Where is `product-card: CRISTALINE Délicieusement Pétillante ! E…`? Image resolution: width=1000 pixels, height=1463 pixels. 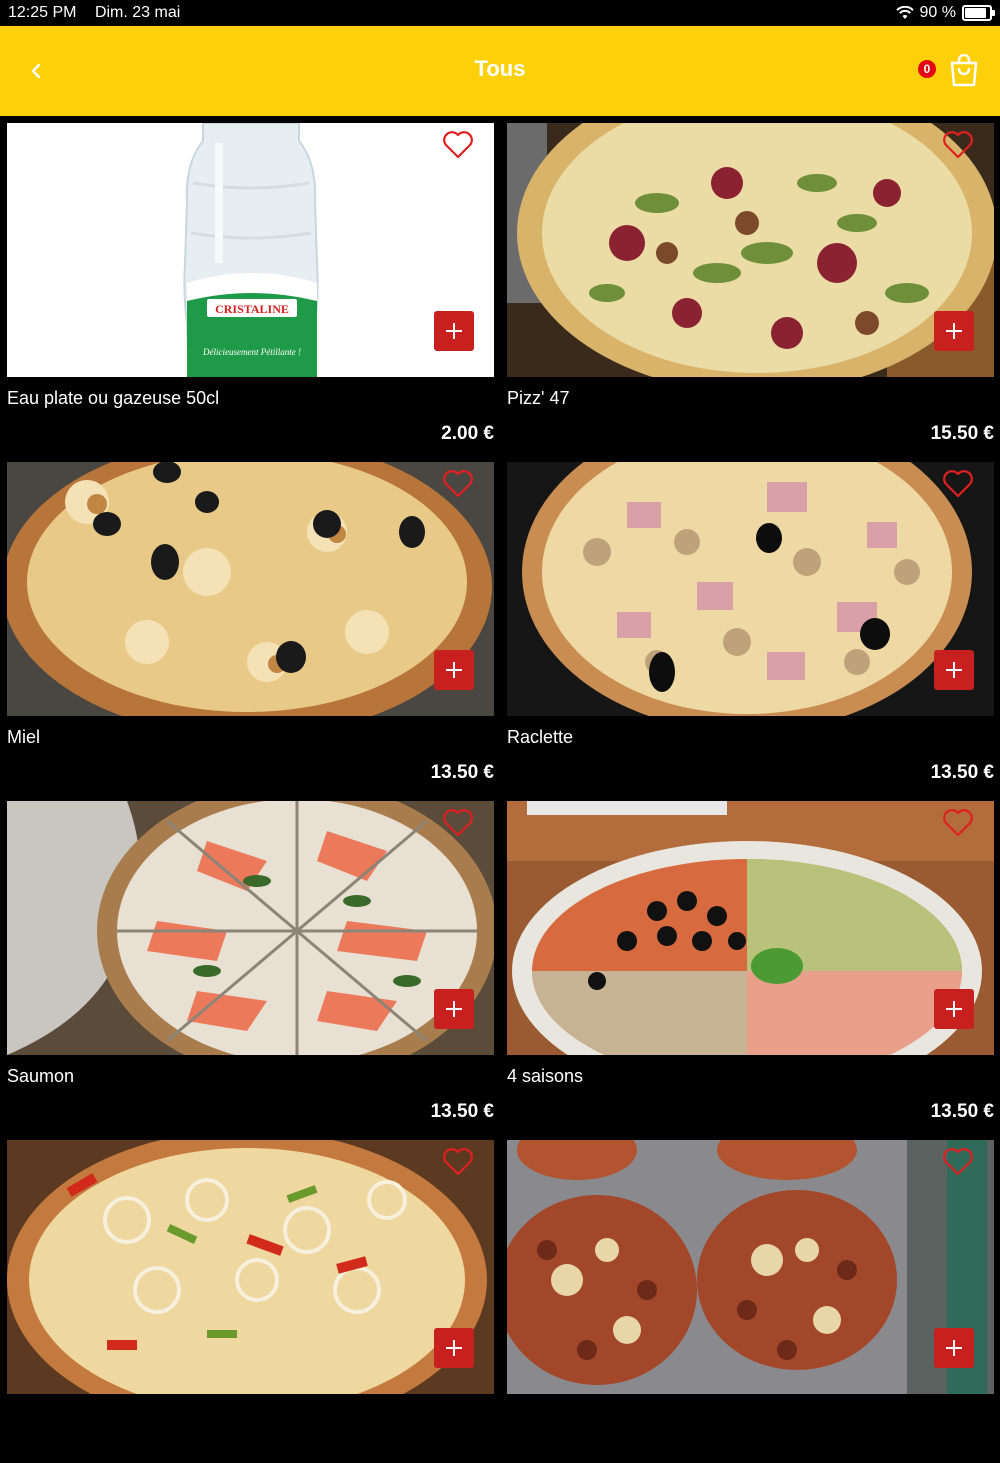
product-card: CRISTALINE Délicieusement Pétillante ! E… is located at coordinates (250, 281).